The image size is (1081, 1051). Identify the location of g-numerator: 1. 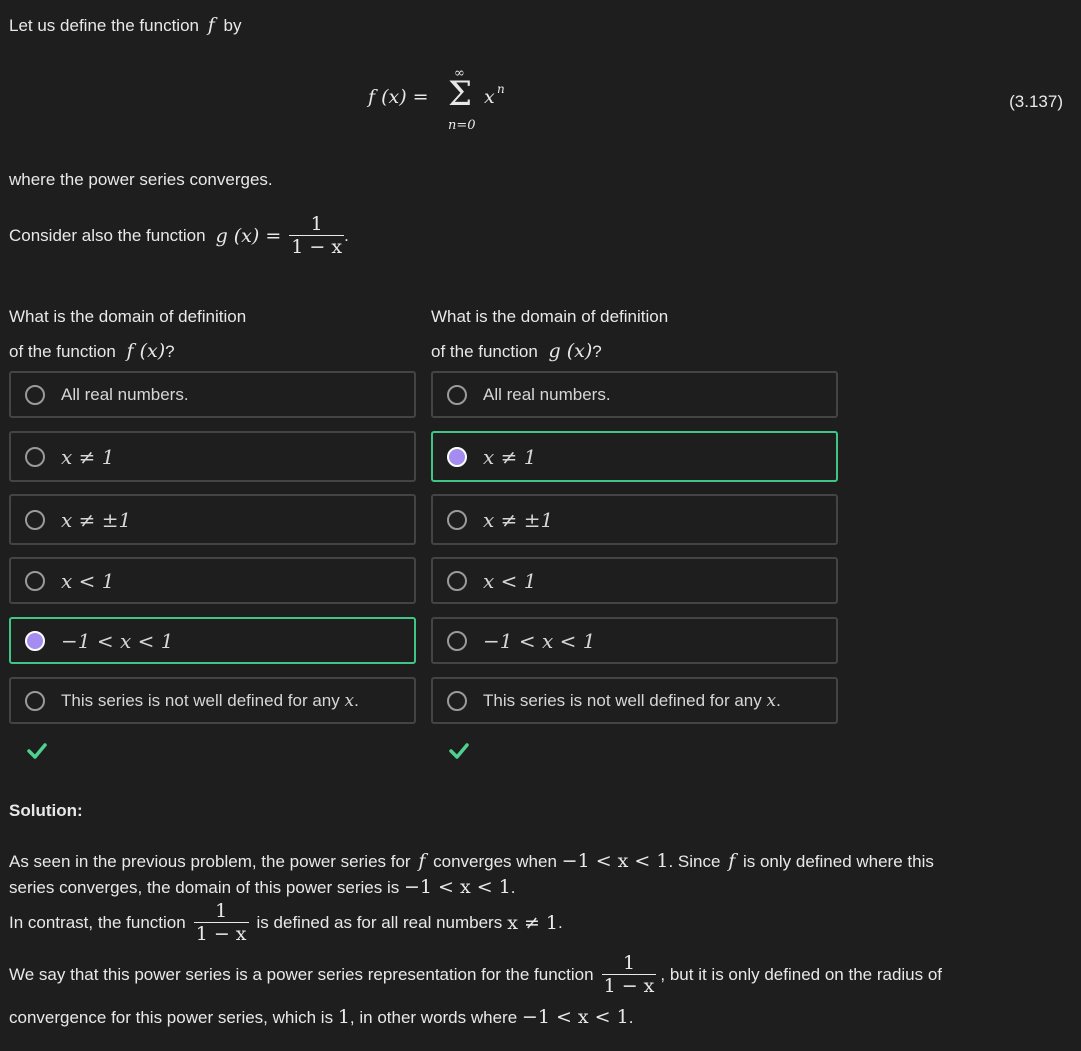
(316, 224).